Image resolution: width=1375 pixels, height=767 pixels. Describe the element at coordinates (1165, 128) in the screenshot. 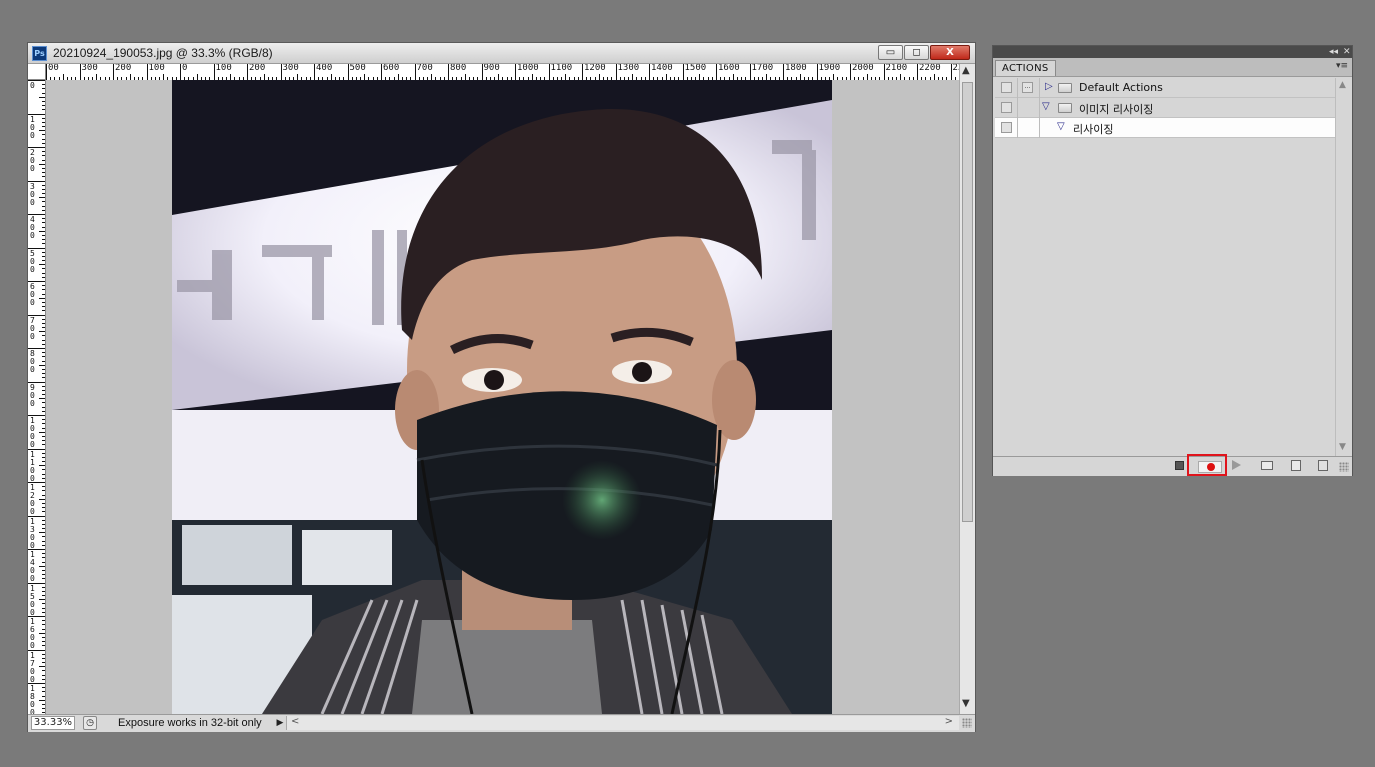

I see `action-resizing: ▽ 리사이징` at that location.